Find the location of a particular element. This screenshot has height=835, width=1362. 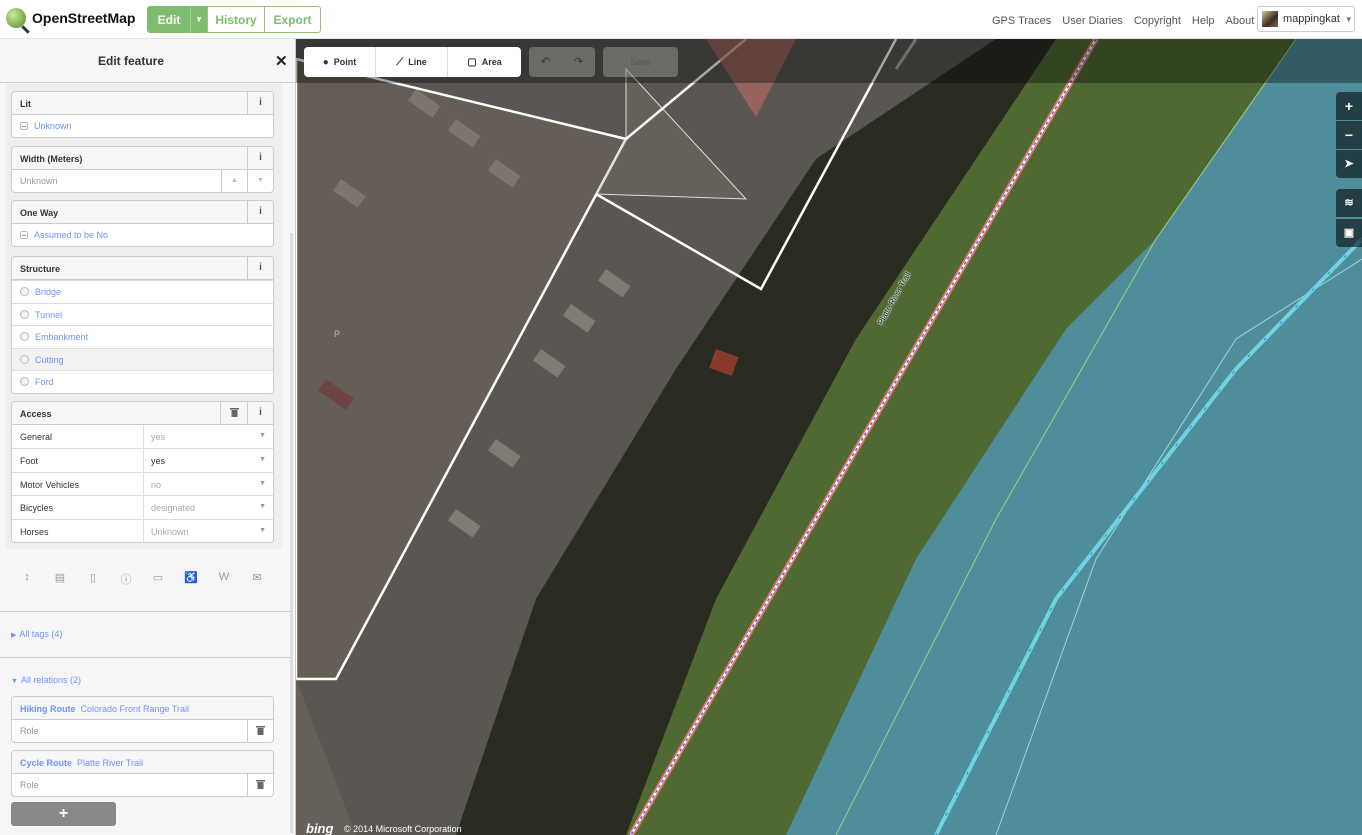

gps-traces-link: GPS Traces is located at coordinates (1021, 21).